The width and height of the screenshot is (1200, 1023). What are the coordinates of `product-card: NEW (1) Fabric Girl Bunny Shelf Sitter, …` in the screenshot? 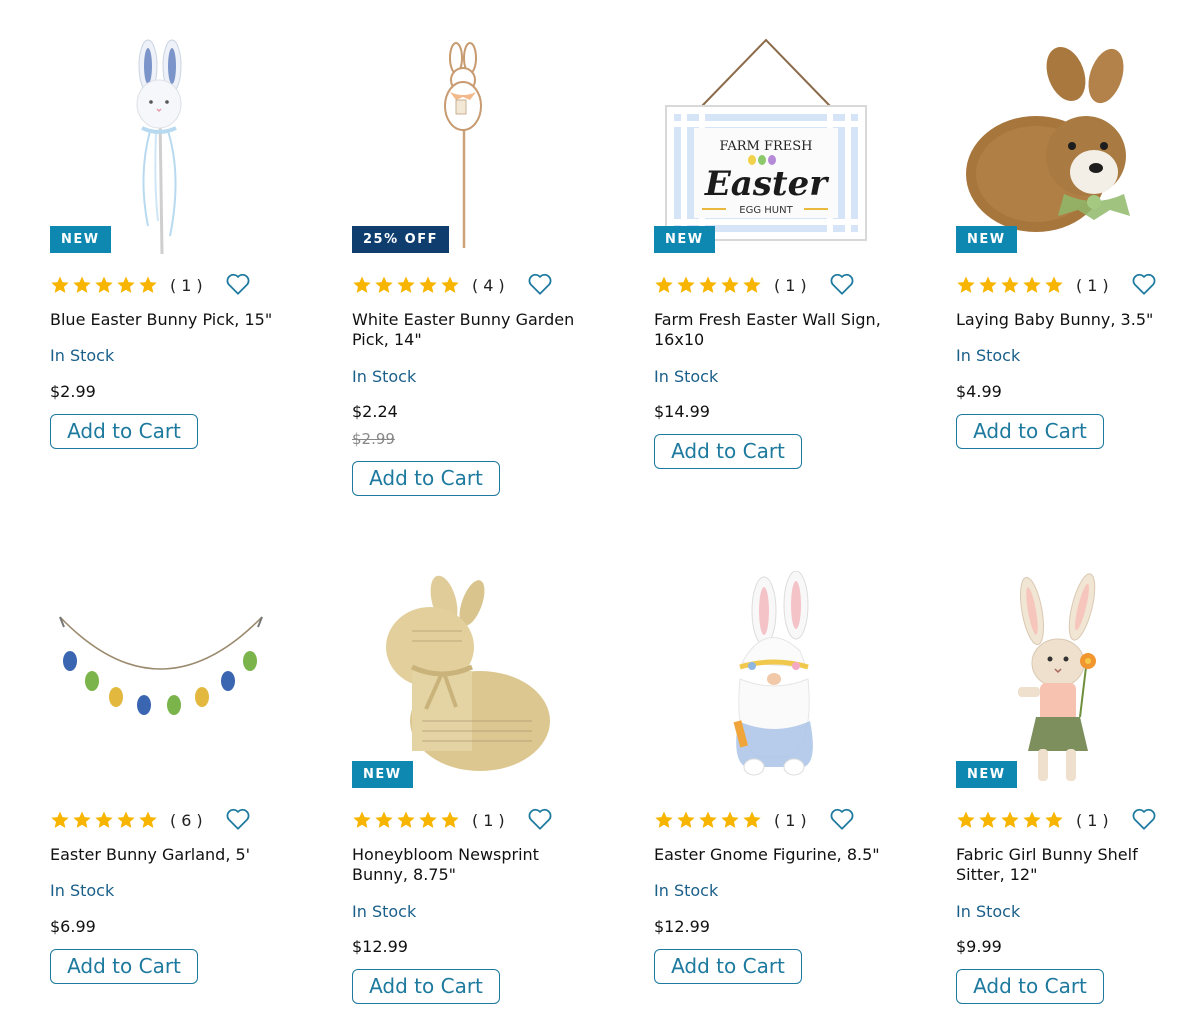 It's located at (1078, 791).